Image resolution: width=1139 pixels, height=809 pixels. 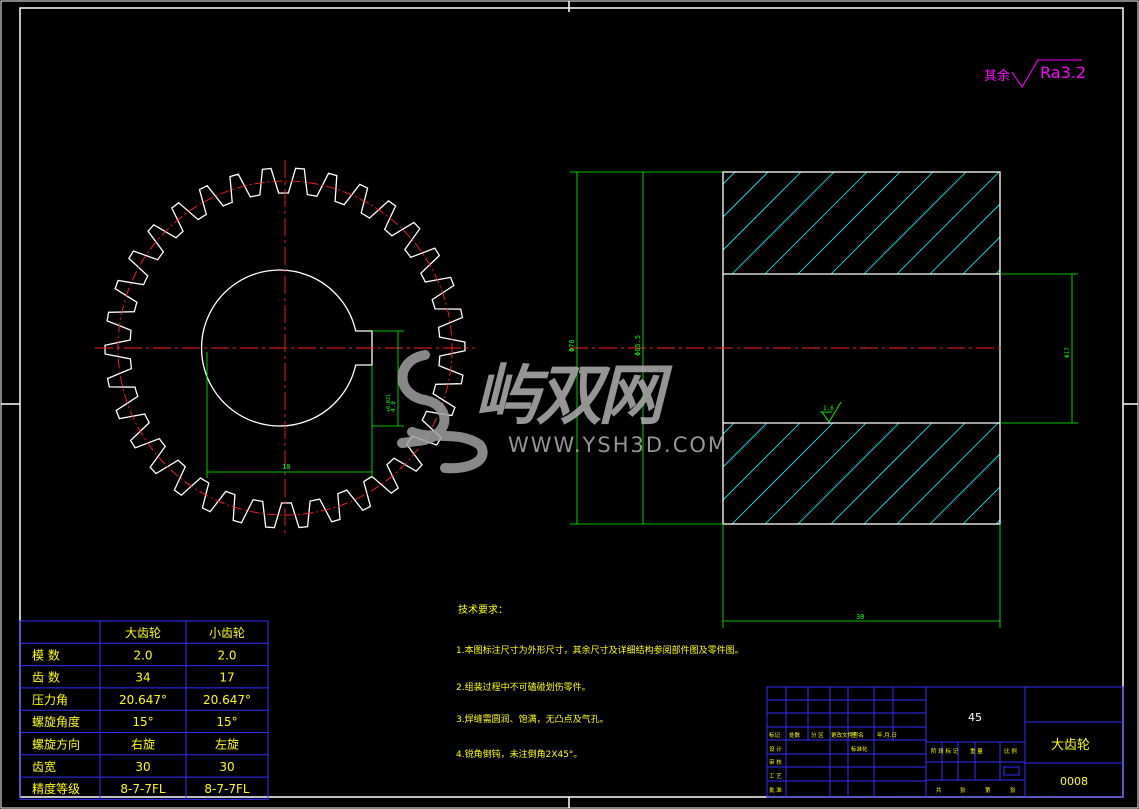 What do you see at coordinates (226, 678) in the screenshot?
I see `table-cell: 17` at bounding box center [226, 678].